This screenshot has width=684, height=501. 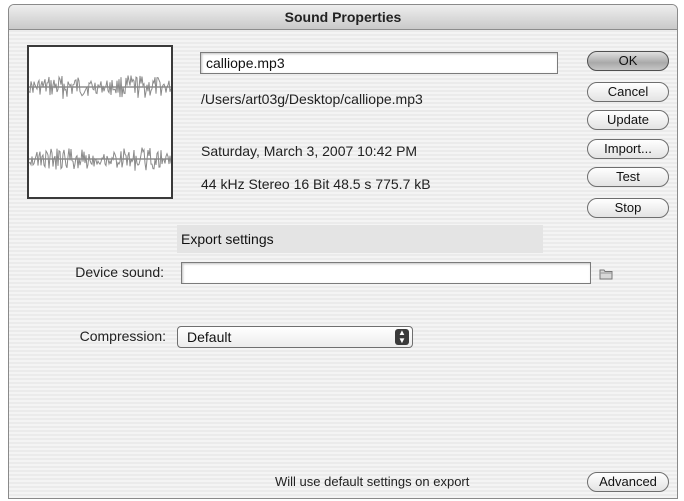 I want to click on export-status-text: Will use default settings on export, so click(x=372, y=481).